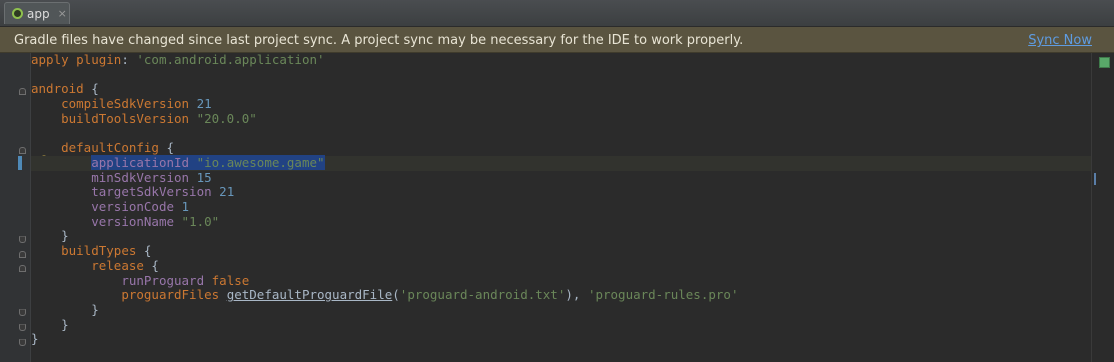 Image resolution: width=1114 pixels, height=362 pixels. I want to click on analysis-ok-icon, so click(1104, 62).